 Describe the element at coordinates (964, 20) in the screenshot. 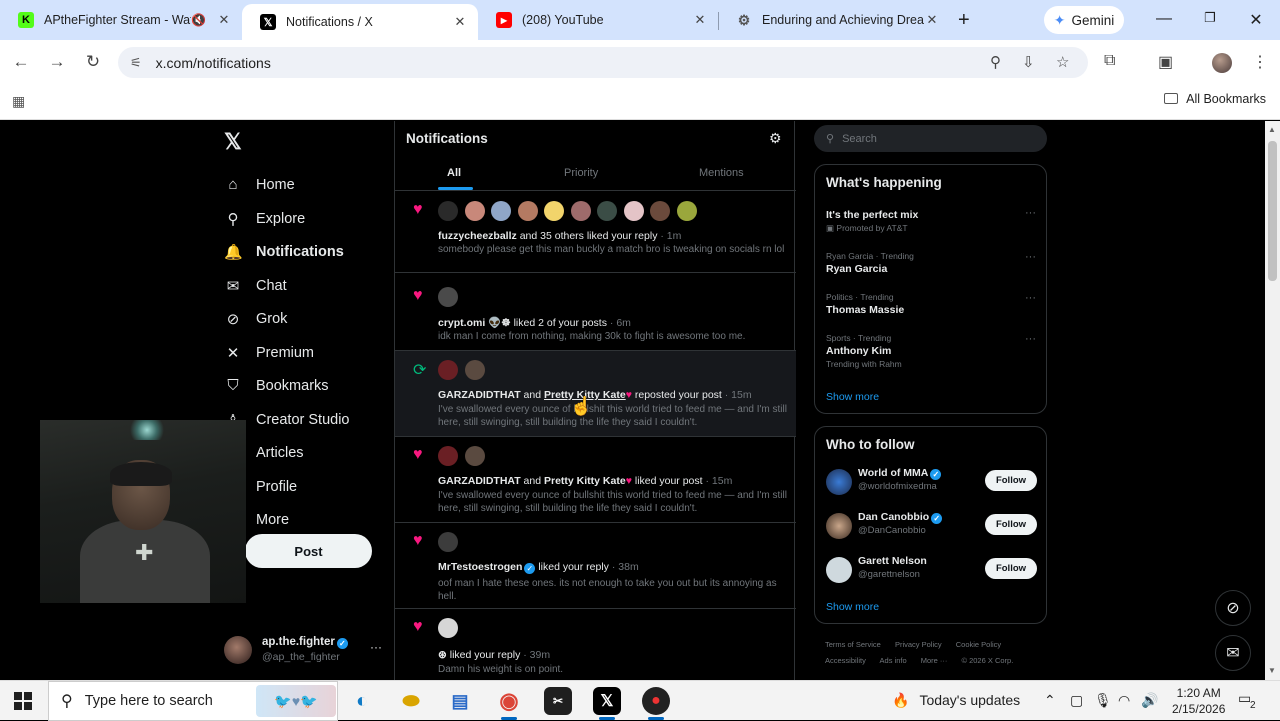

I see `new-tab-button: +` at that location.